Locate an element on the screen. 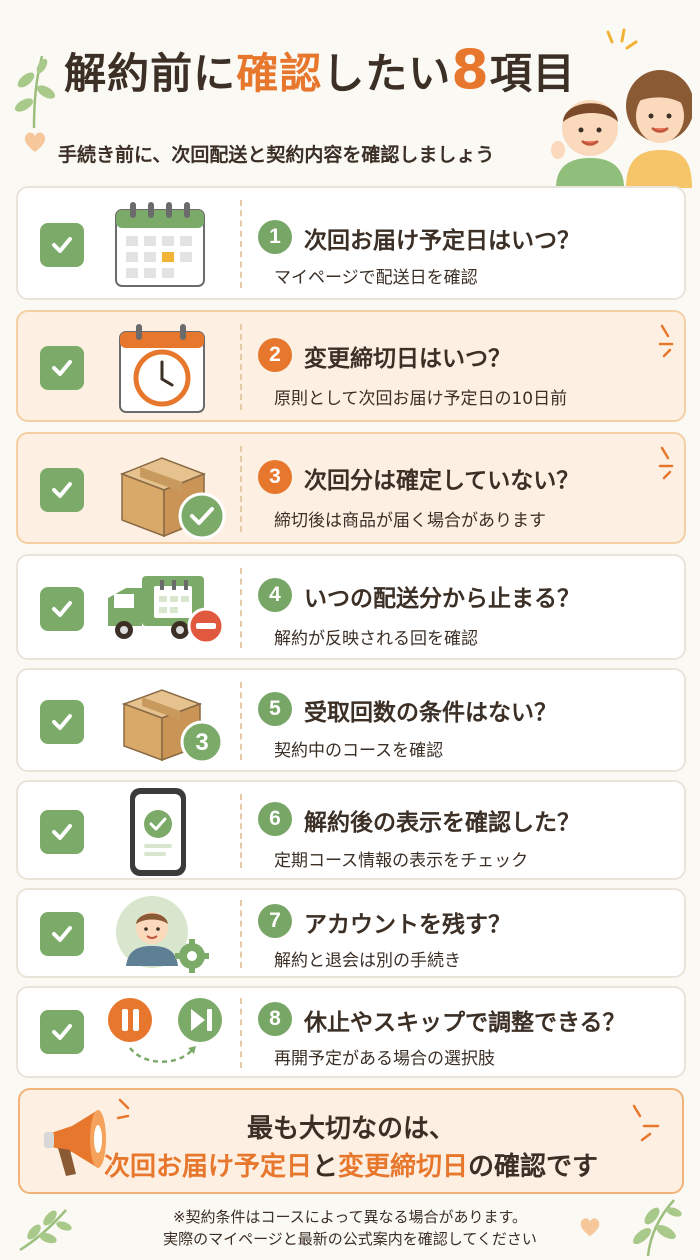 This screenshot has height=1260, width=700. item-number-badge: 5 is located at coordinates (275, 709).